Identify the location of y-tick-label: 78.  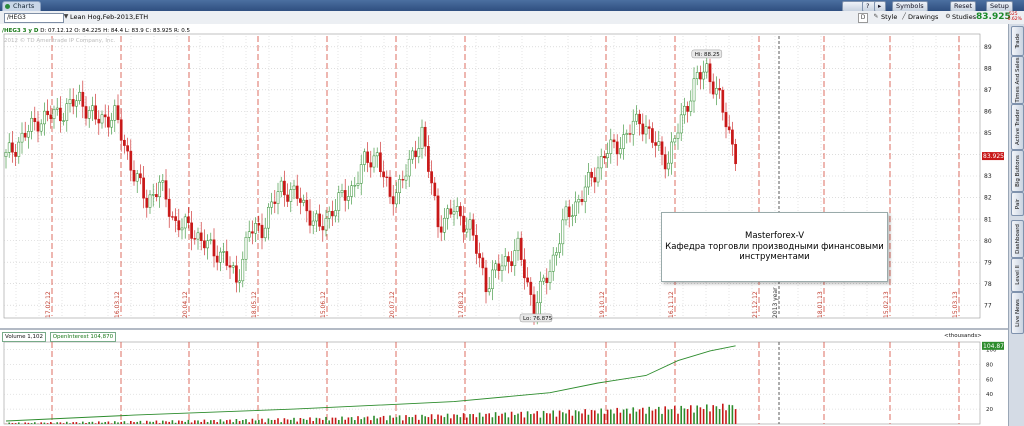
(988, 284).